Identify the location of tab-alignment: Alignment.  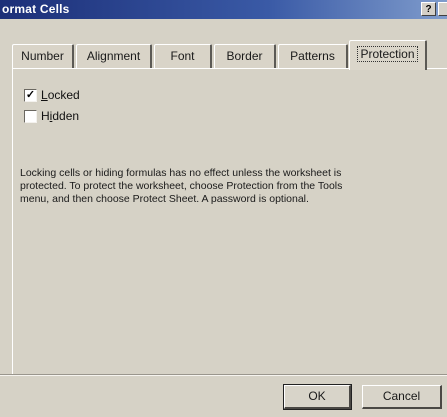
(114, 56).